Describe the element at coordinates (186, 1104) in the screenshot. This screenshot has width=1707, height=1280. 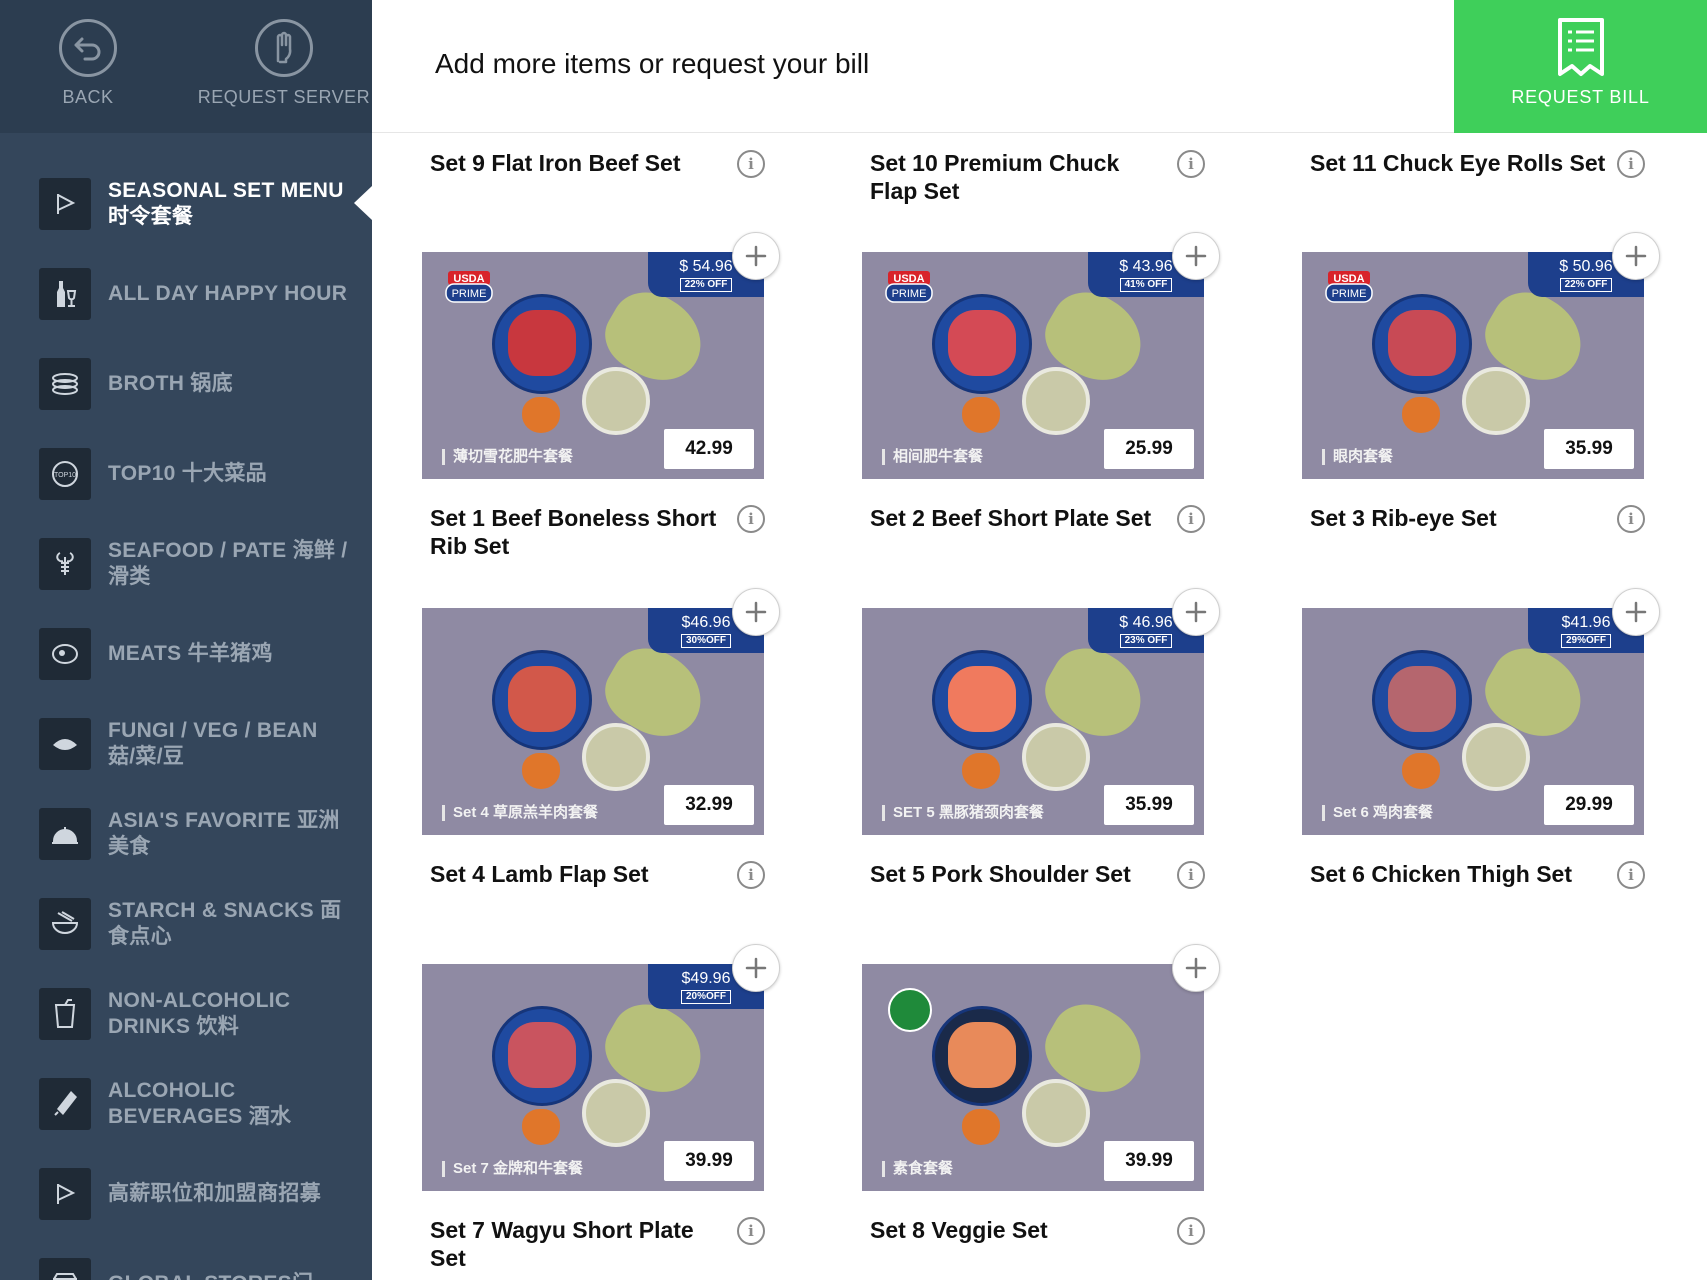
I see `category-item: ALCOHOLIC BEVERAGES 酒水` at that location.